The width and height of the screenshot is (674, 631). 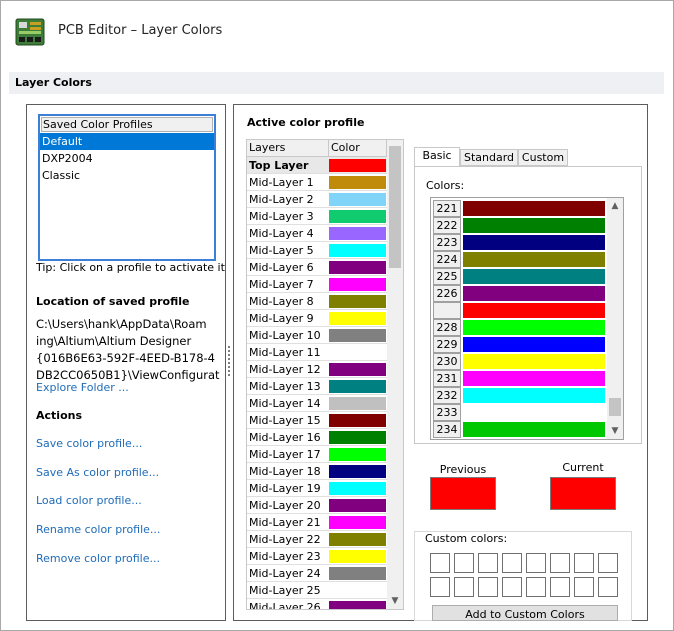 I want to click on palette-index-button: 224, so click(x=447, y=259).